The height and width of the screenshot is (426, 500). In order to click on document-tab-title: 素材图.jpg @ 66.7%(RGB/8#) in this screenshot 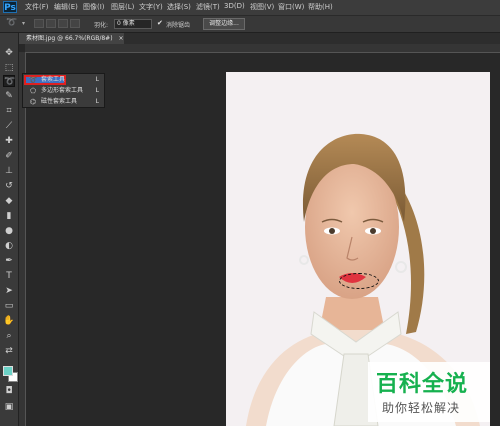, I will do `click(69, 38)`.